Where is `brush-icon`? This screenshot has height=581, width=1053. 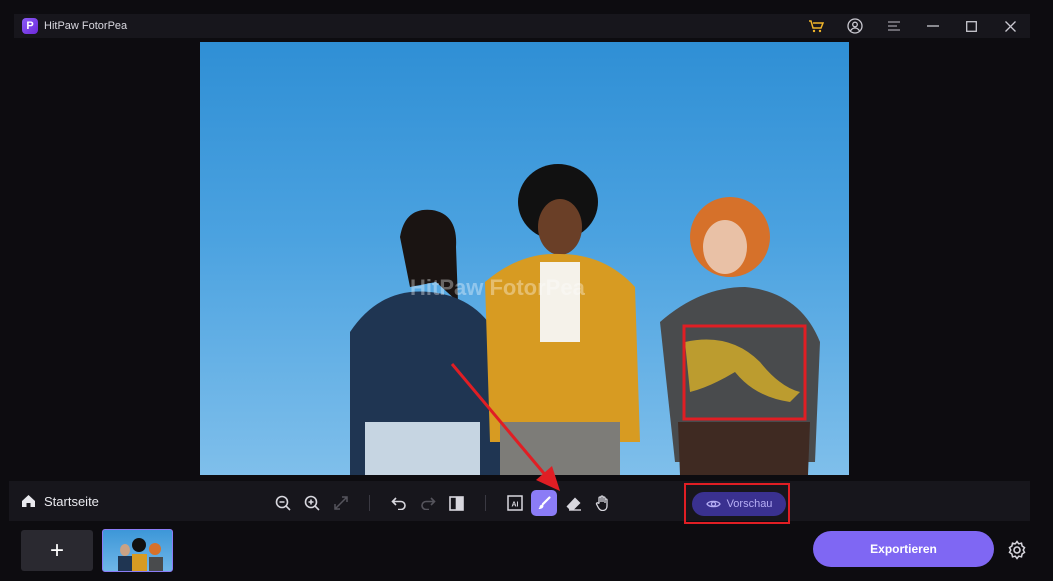 brush-icon is located at coordinates (544, 503).